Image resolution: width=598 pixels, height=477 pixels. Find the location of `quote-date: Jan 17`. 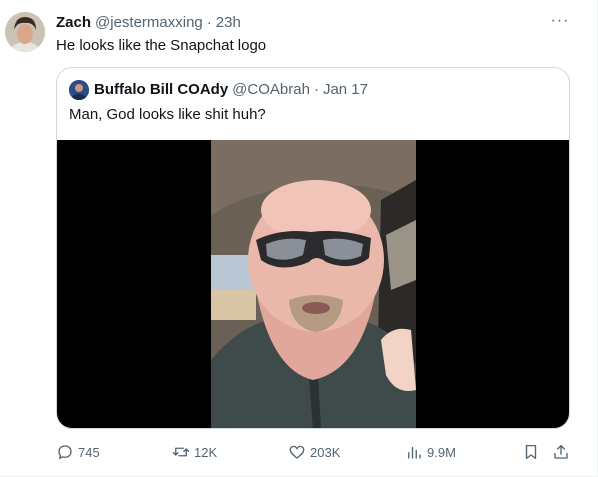

quote-date: Jan 17 is located at coordinates (345, 90).